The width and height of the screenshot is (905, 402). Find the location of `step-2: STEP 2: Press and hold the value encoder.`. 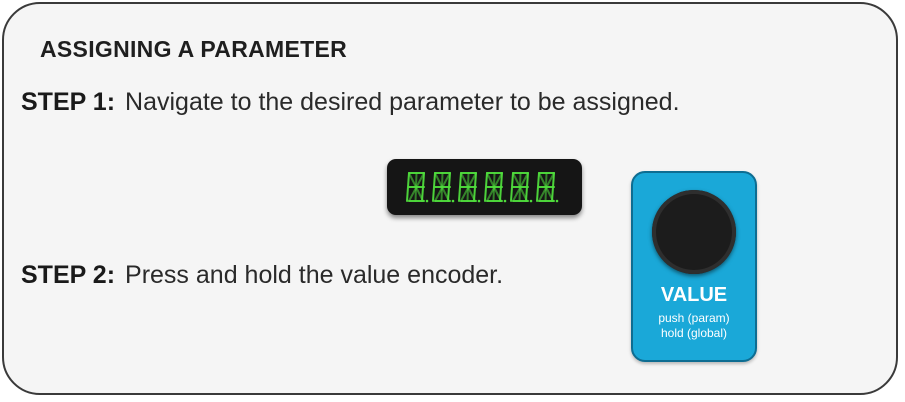

step-2: STEP 2: Press and hold the value encoder. is located at coordinates (262, 275).